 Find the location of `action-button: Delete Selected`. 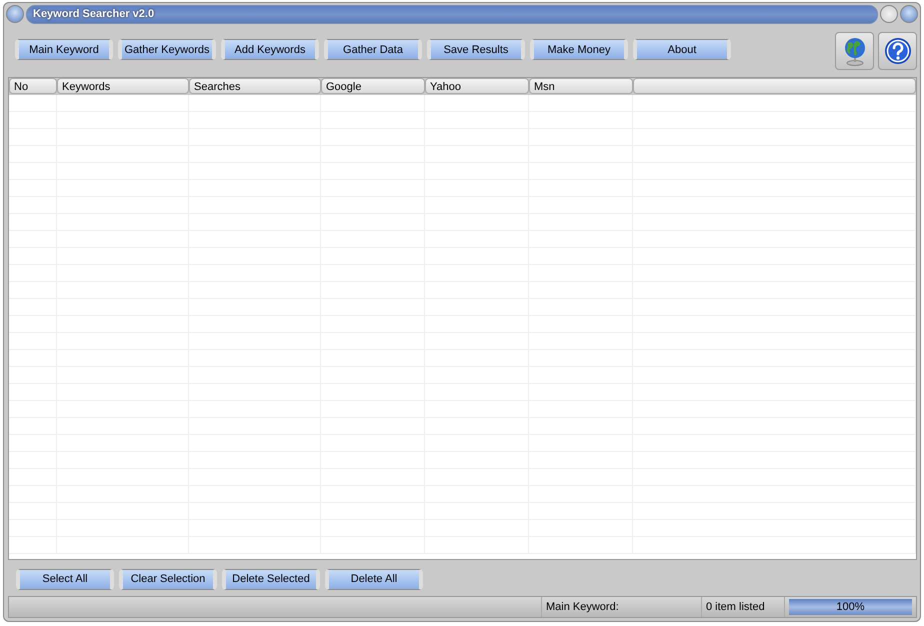

action-button: Delete Selected is located at coordinates (271, 579).